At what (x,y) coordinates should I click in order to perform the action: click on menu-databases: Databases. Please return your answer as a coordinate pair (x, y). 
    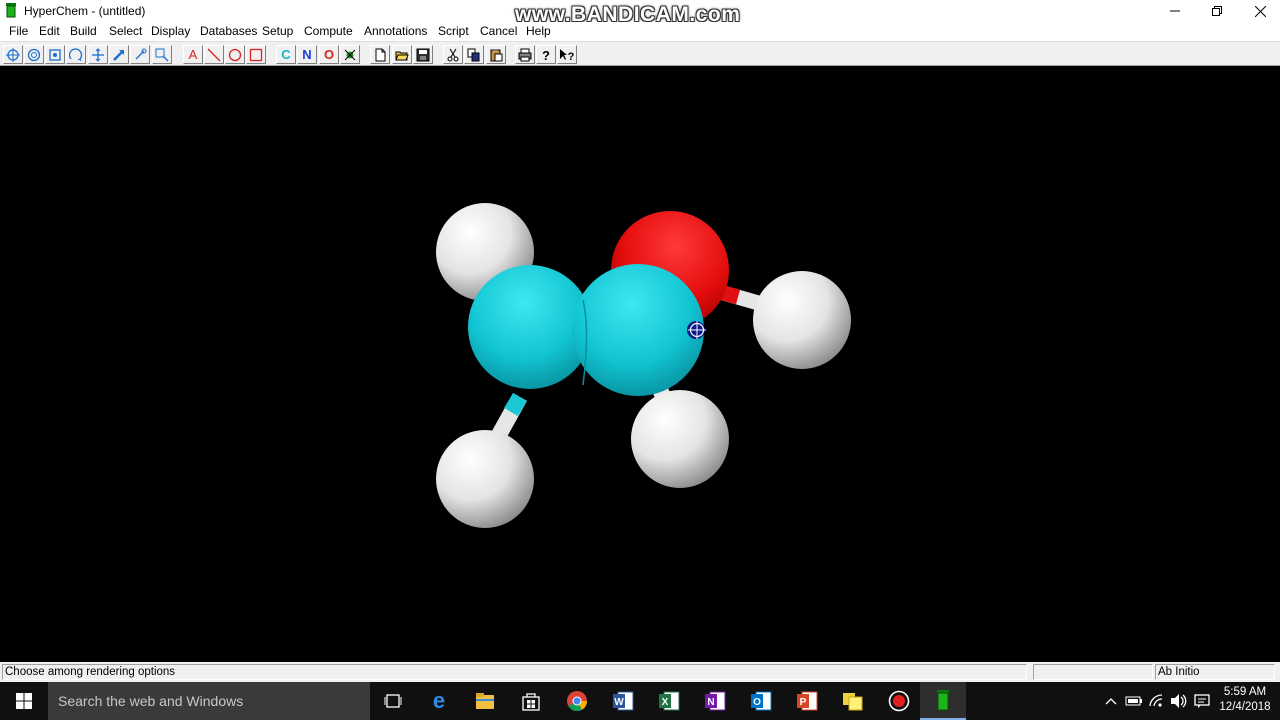
    Looking at the image, I should click on (228, 31).